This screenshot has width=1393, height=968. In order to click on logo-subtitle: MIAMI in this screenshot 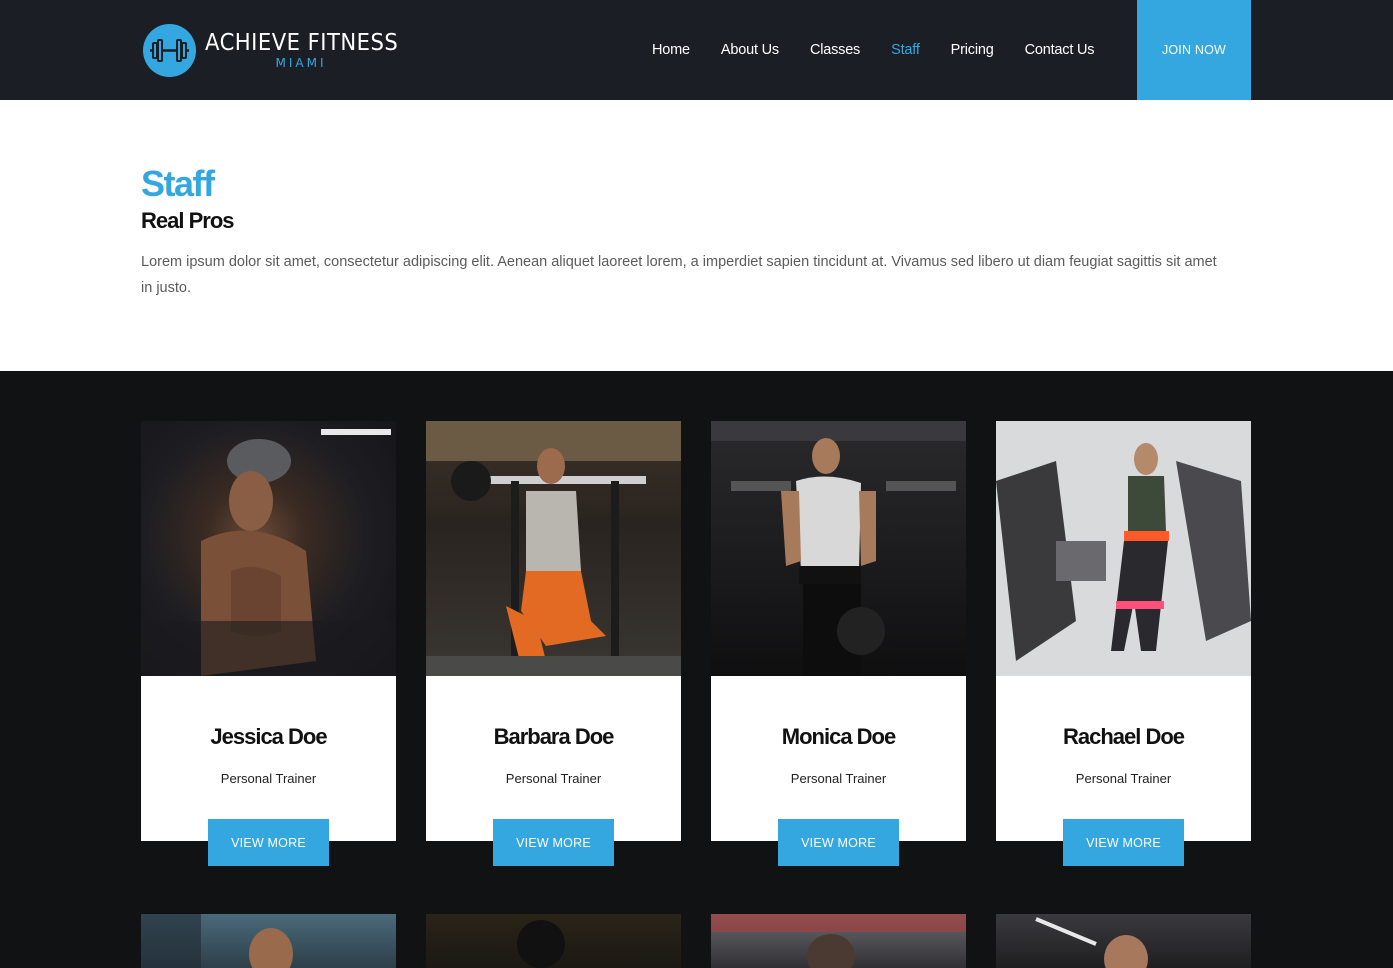, I will do `click(301, 63)`.